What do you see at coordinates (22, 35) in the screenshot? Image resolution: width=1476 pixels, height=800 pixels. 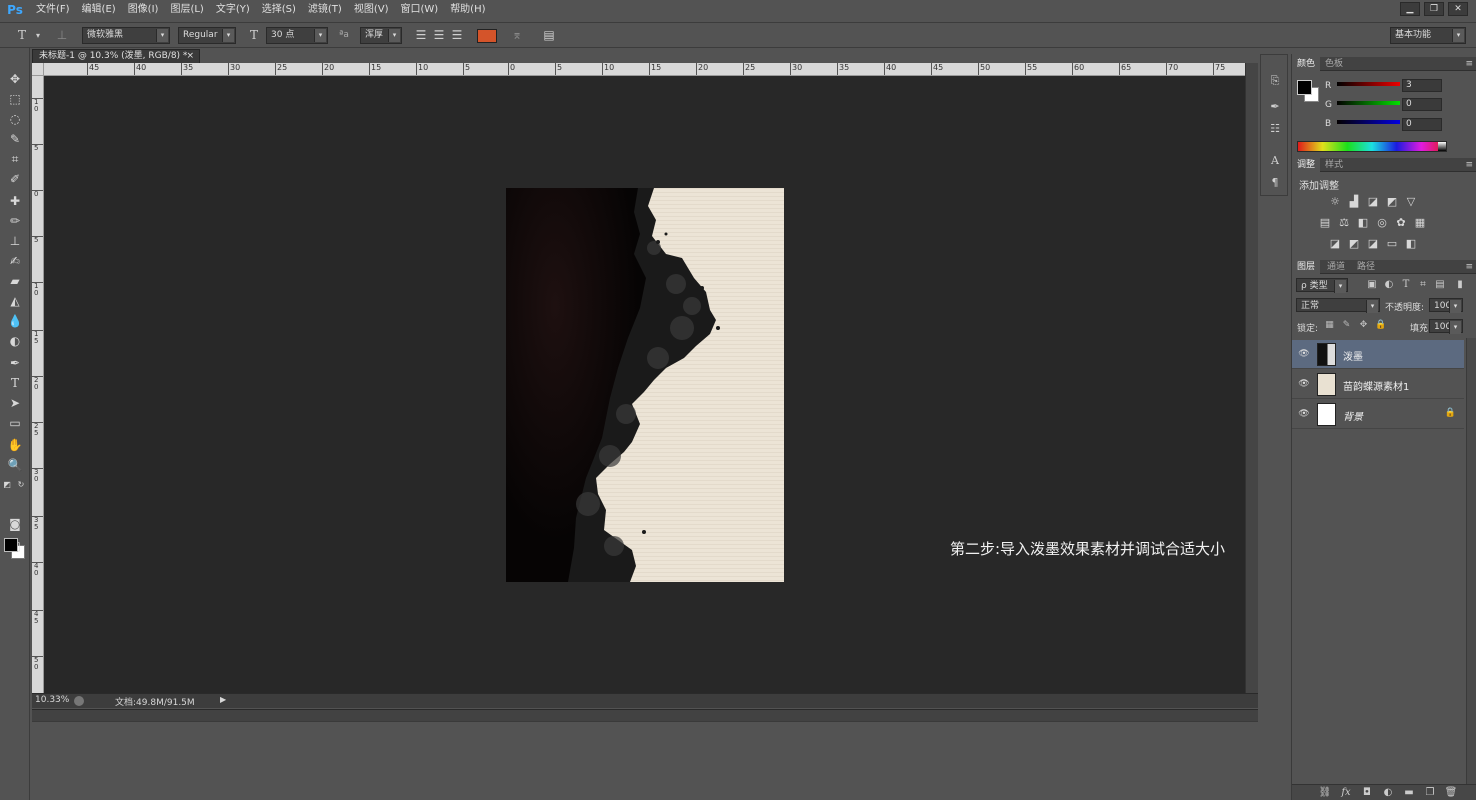 I see `type-tool-preset-icon: T` at bounding box center [22, 35].